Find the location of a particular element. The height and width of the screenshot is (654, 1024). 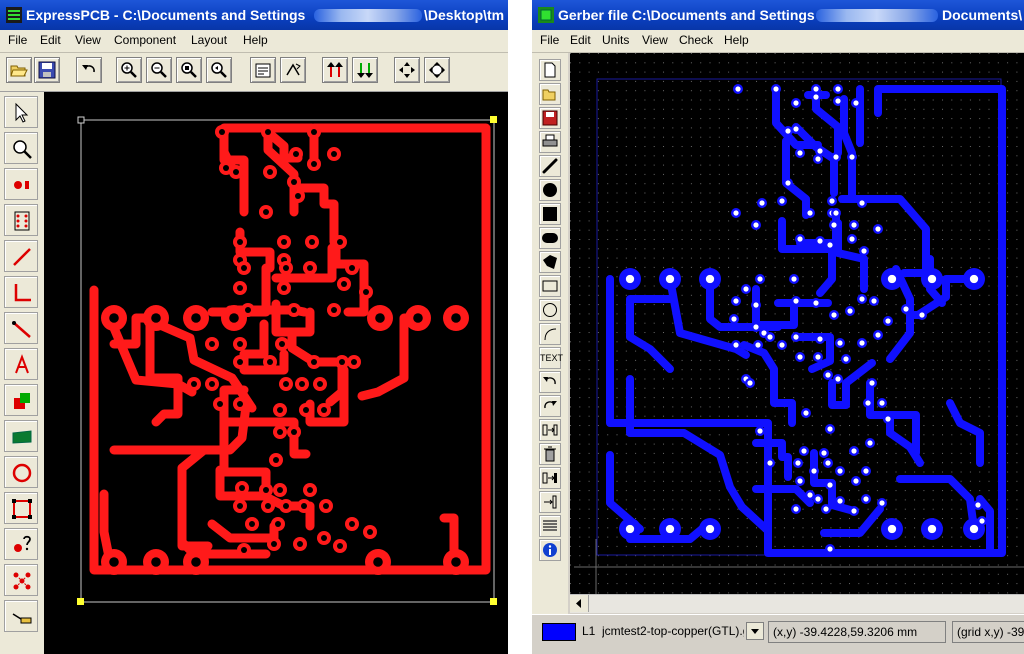

query-tool is located at coordinates (21, 544).